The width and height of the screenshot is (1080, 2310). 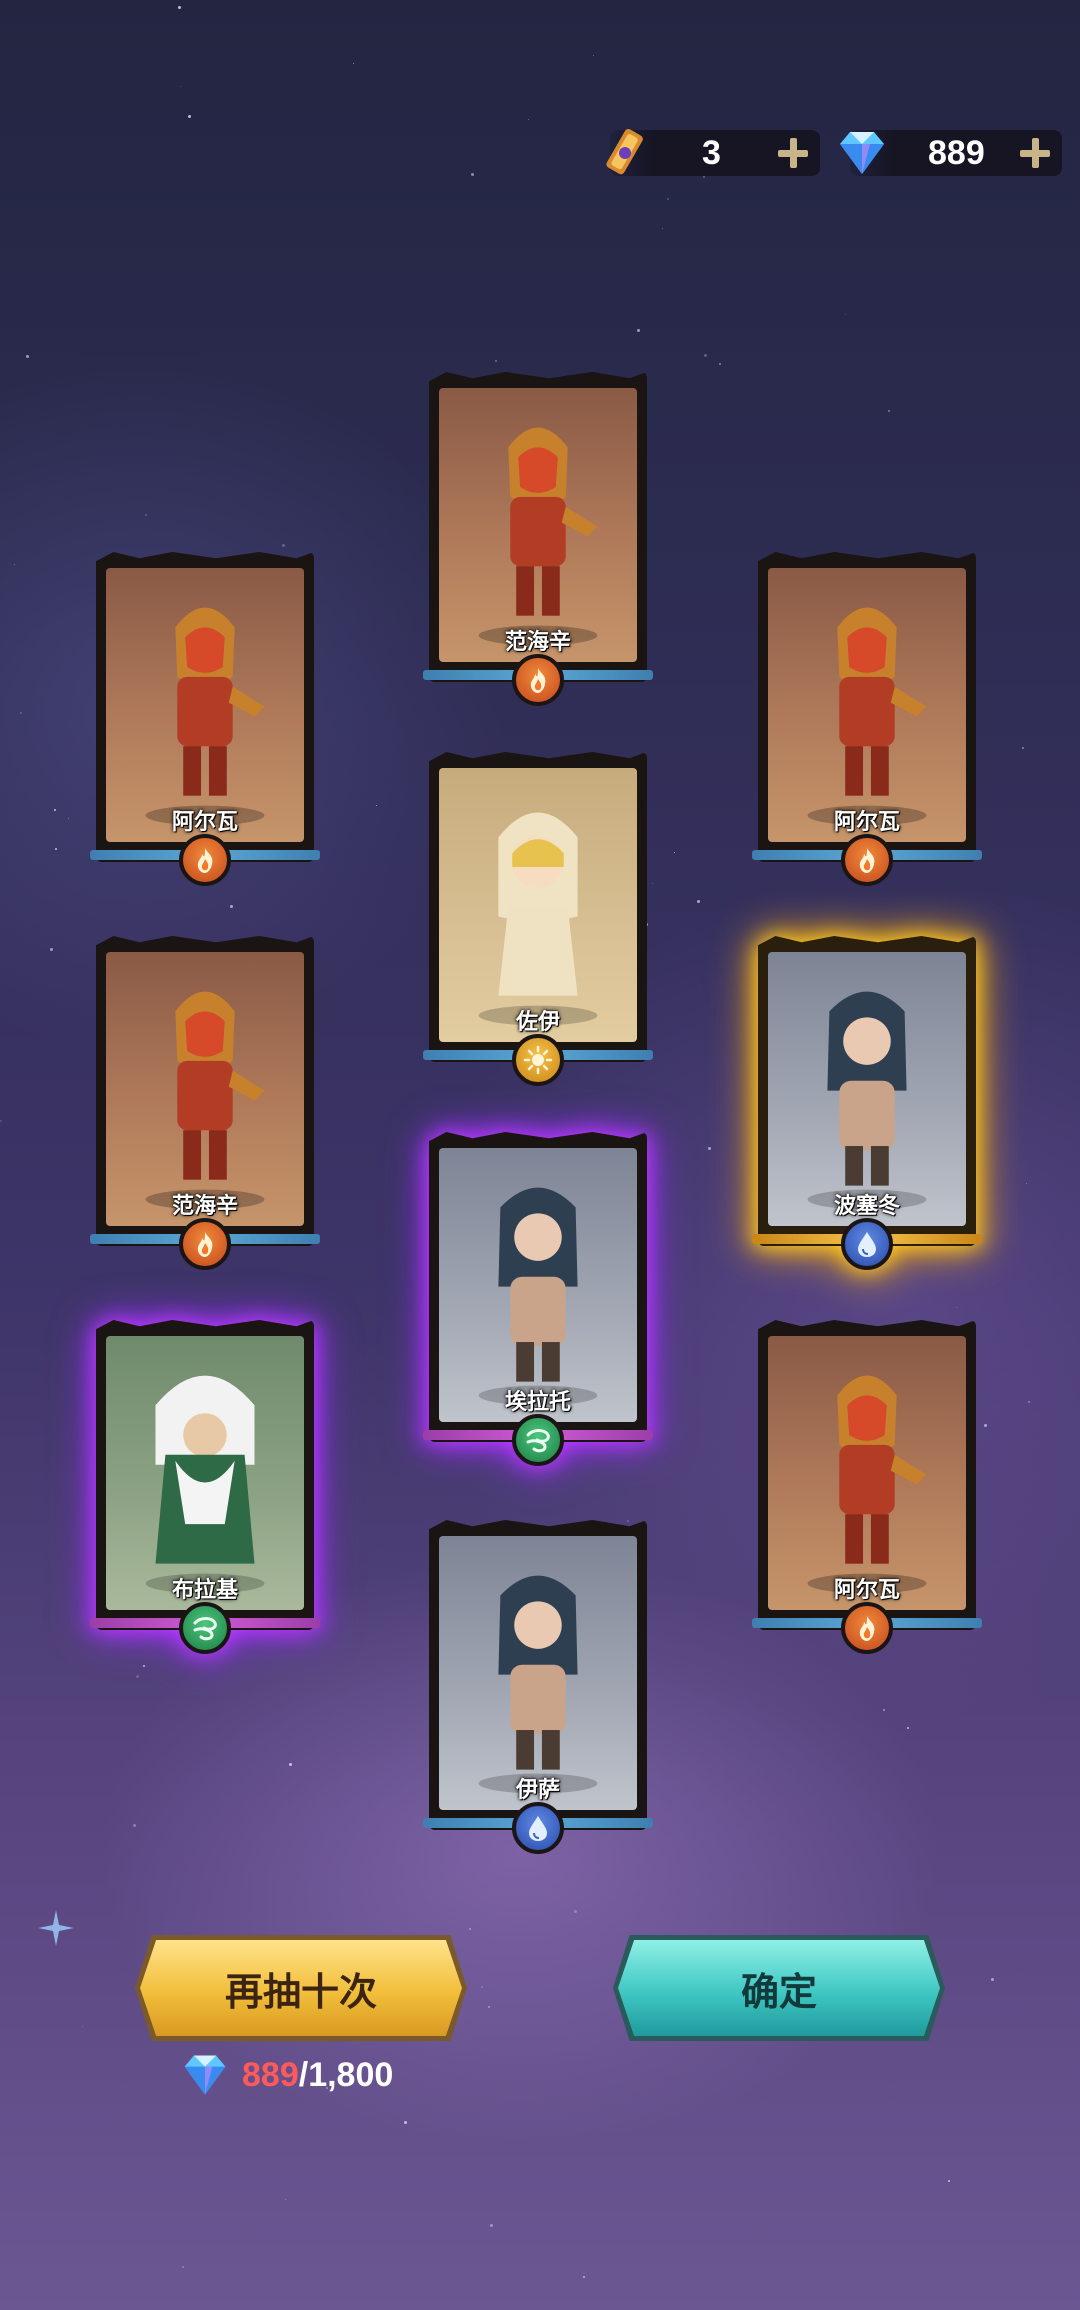 I want to click on ticket-count: 3, so click(x=711, y=152).